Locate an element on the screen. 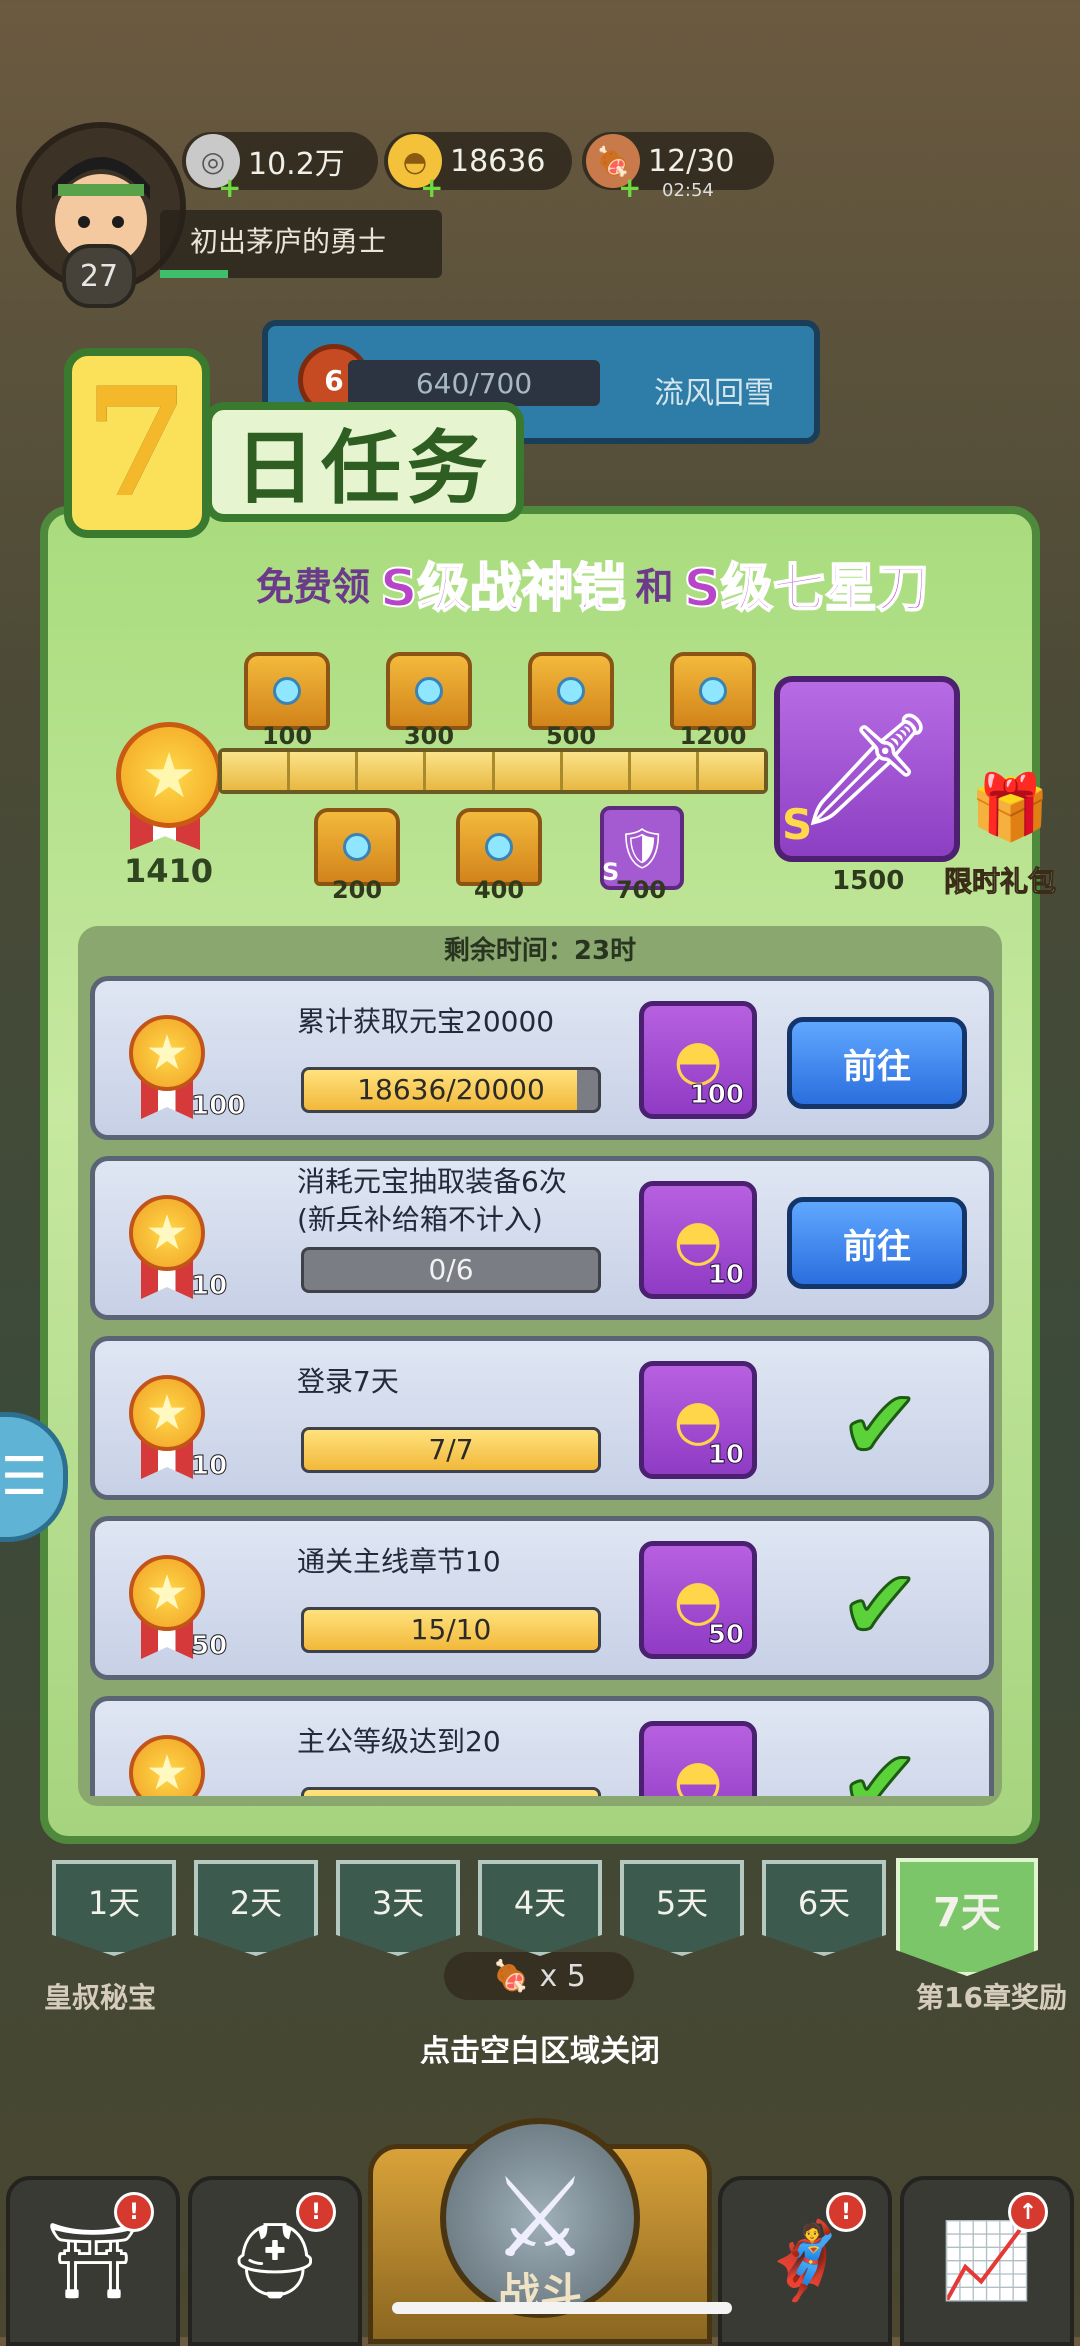 Image resolution: width=1080 pixels, height=2346 pixels. upgrade-badge-icon: ↑ is located at coordinates (1028, 2212).